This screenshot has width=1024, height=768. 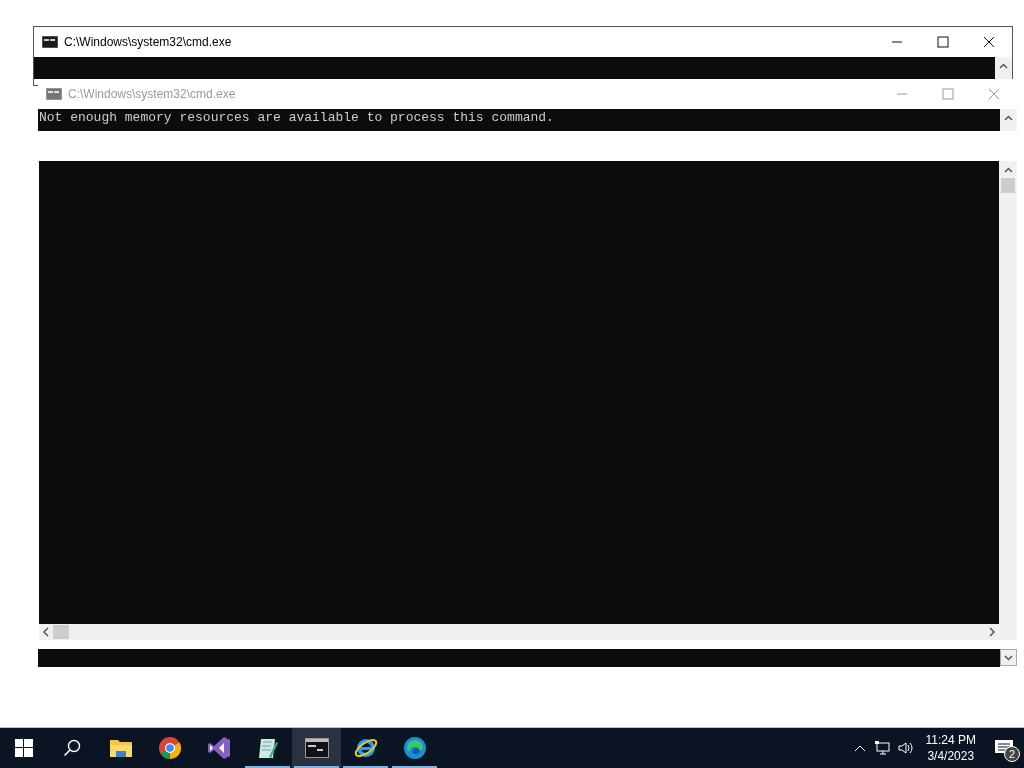 What do you see at coordinates (528, 632) in the screenshot?
I see `horizontal-scrollbar` at bounding box center [528, 632].